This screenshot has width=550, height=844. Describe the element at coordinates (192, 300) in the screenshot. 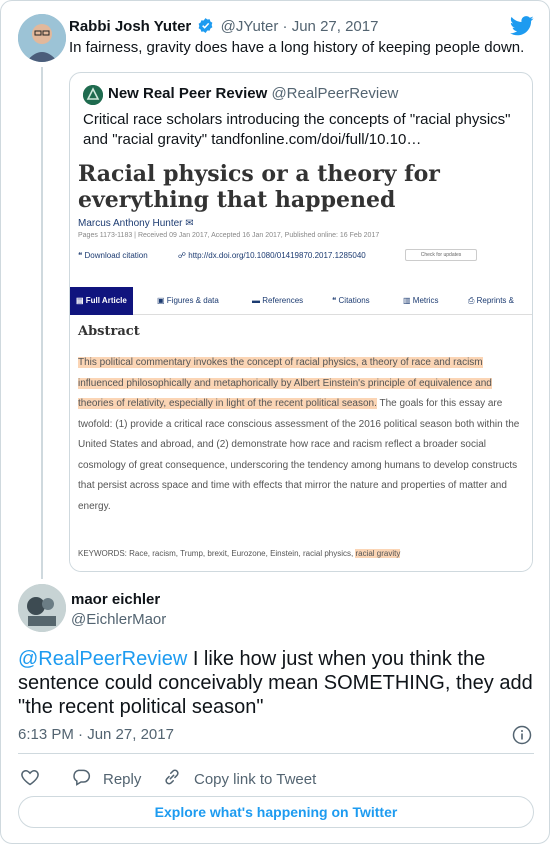

I see `tab-label: Figures & data` at that location.